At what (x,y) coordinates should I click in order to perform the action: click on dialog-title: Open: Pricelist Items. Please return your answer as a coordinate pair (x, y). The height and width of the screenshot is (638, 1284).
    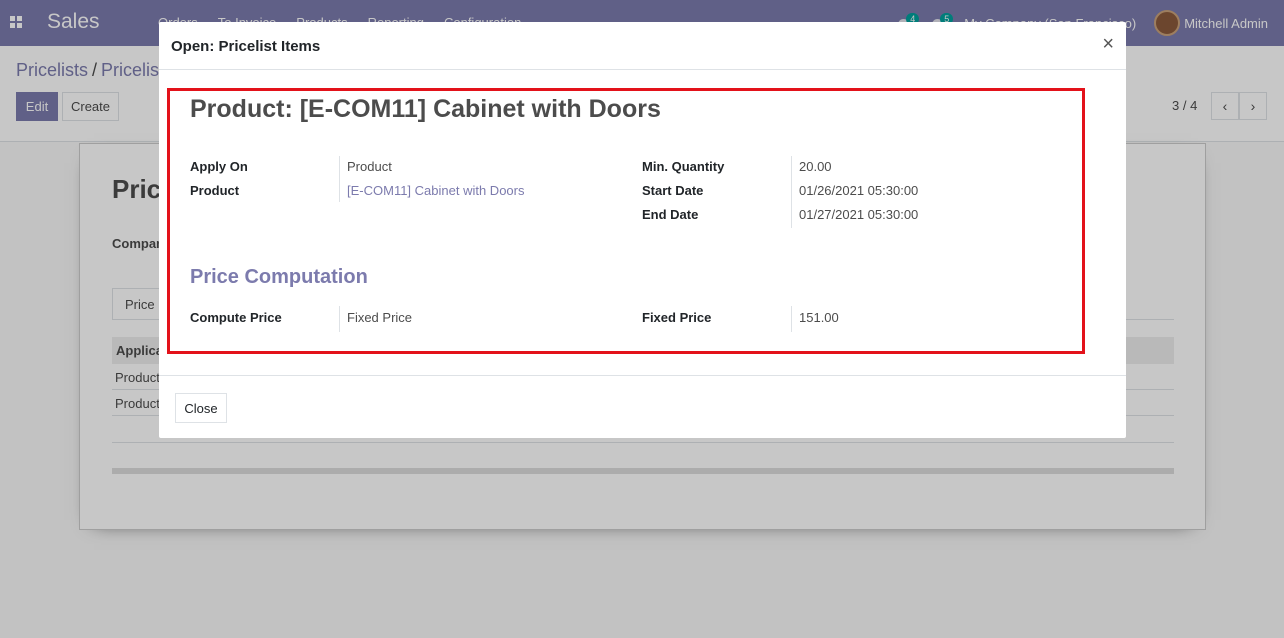
    Looking at the image, I should click on (246, 46).